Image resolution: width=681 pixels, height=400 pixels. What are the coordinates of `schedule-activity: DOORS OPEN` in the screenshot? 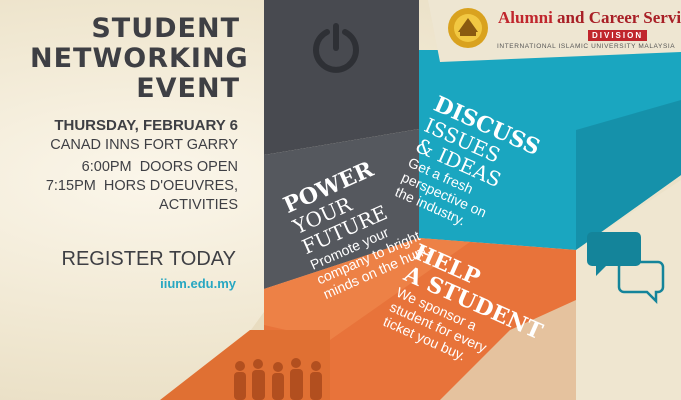 It's located at (188, 167).